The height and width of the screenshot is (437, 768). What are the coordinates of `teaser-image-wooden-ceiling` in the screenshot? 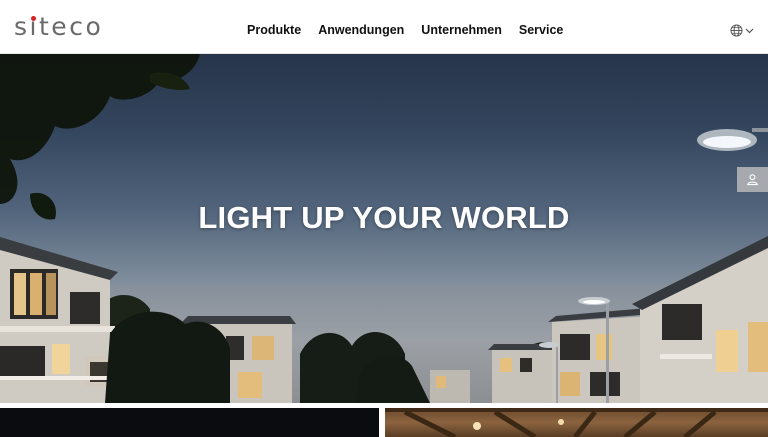 It's located at (576, 422).